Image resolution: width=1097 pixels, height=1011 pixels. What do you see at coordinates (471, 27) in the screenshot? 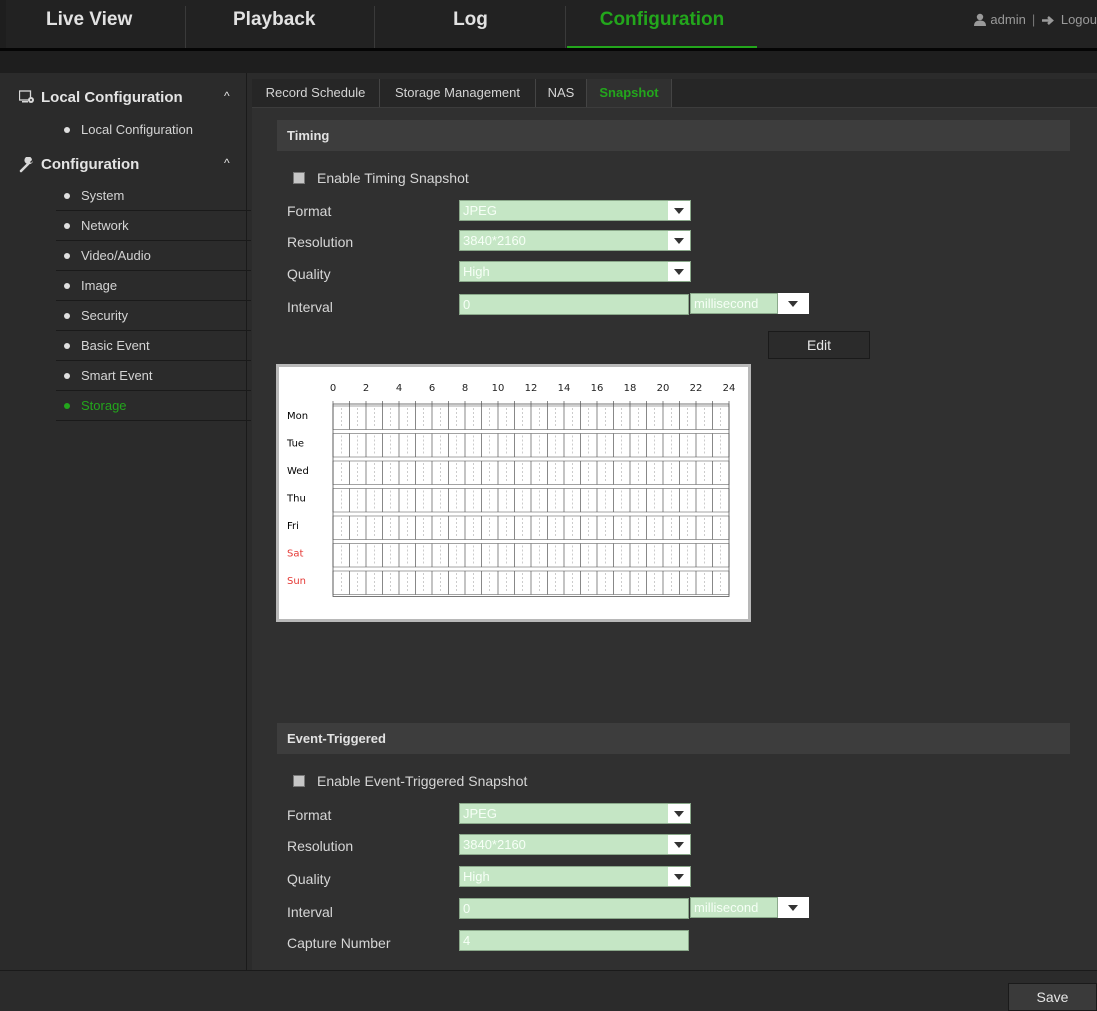
I see `nav-tab-log: Log` at bounding box center [471, 27].